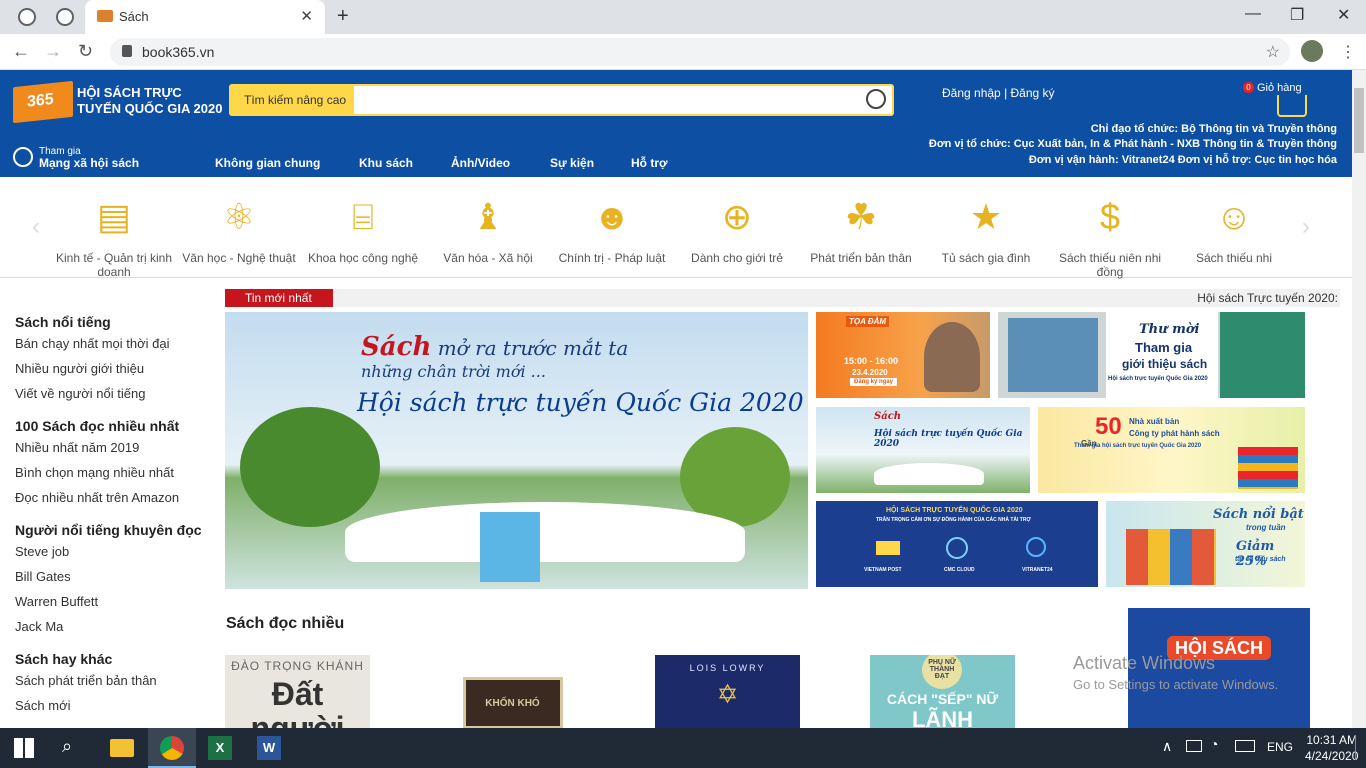 The image size is (1366, 768). What do you see at coordinates (986, 230) in the screenshot?
I see `category-item: ★ Tủ sách gia đình` at bounding box center [986, 230].